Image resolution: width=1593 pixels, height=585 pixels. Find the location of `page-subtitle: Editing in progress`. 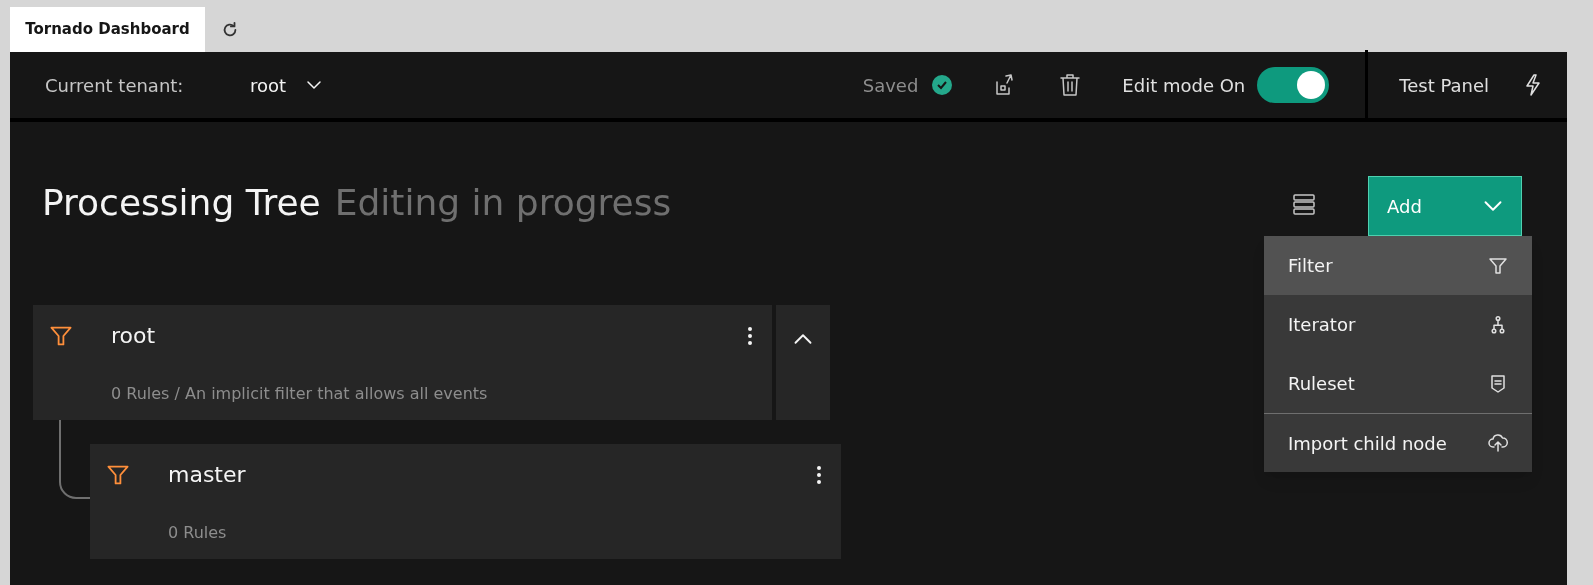

page-subtitle: Editing in progress is located at coordinates (503, 203).